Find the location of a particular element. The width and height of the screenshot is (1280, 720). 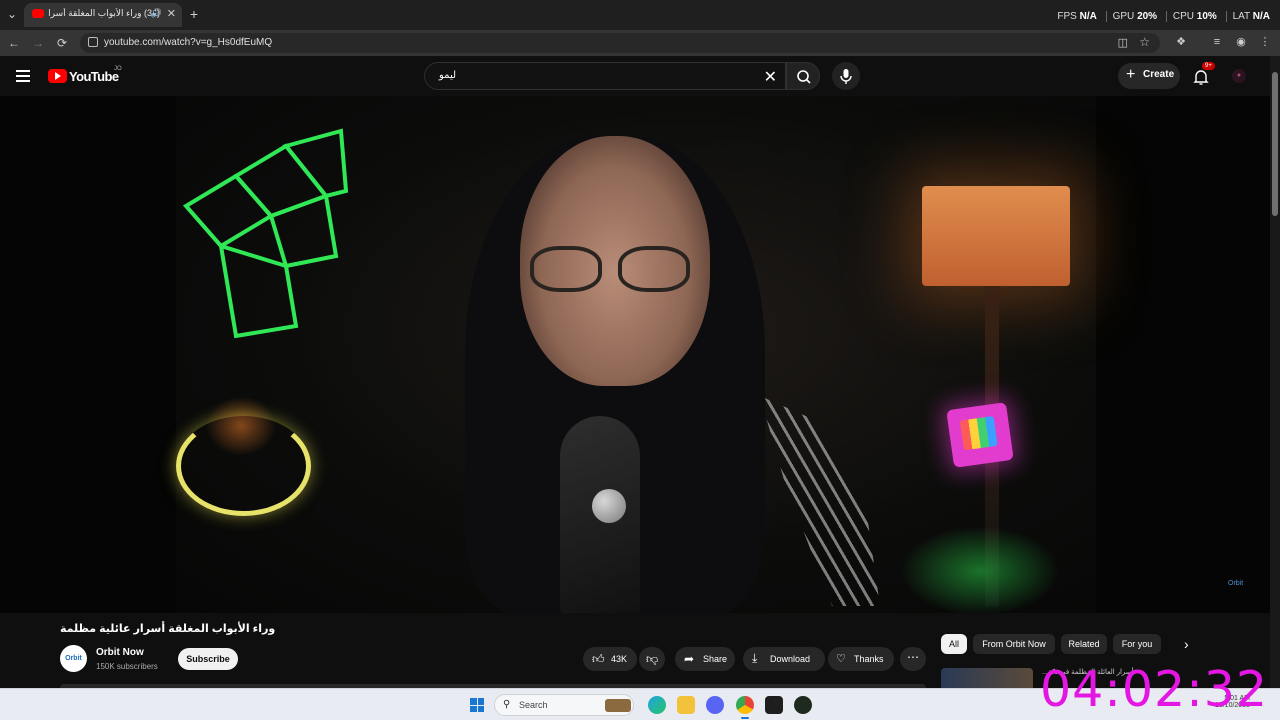

voice-search-button is located at coordinates (846, 76).